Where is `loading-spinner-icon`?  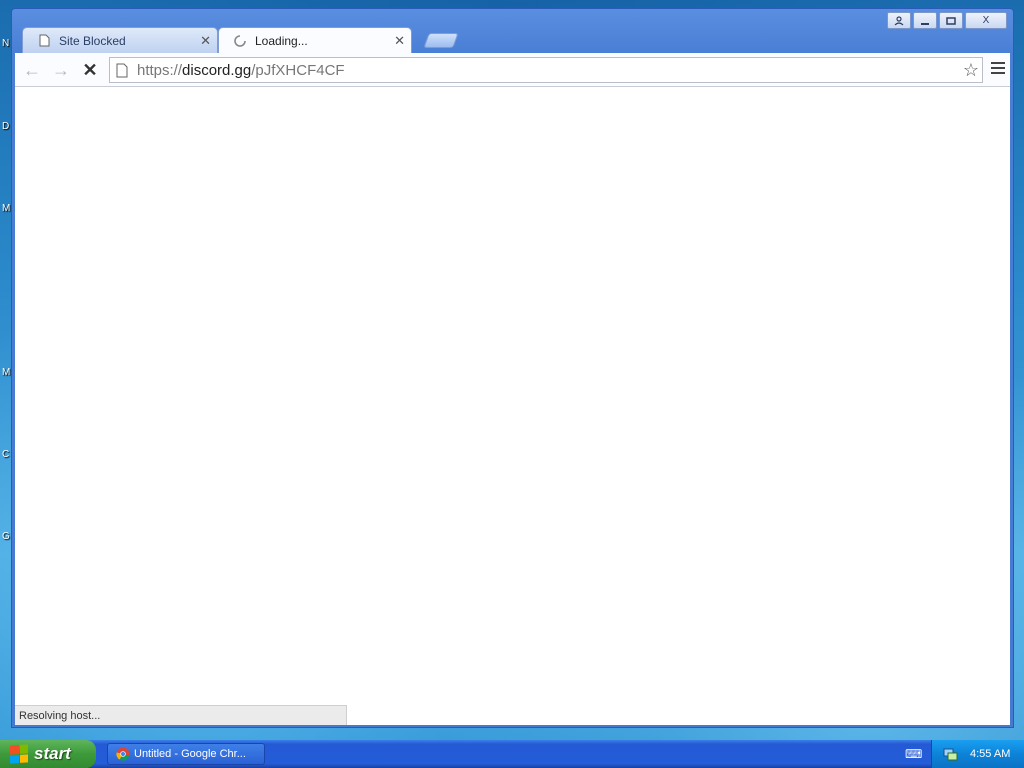 loading-spinner-icon is located at coordinates (240, 41).